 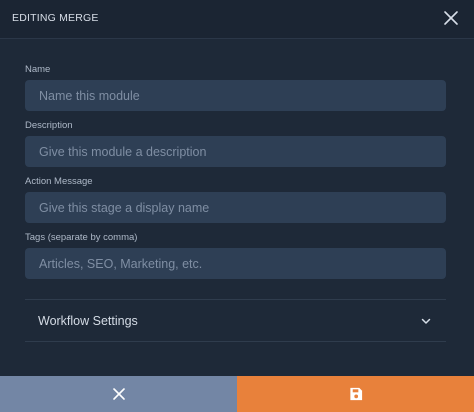 I want to click on close-button, so click(x=451, y=18).